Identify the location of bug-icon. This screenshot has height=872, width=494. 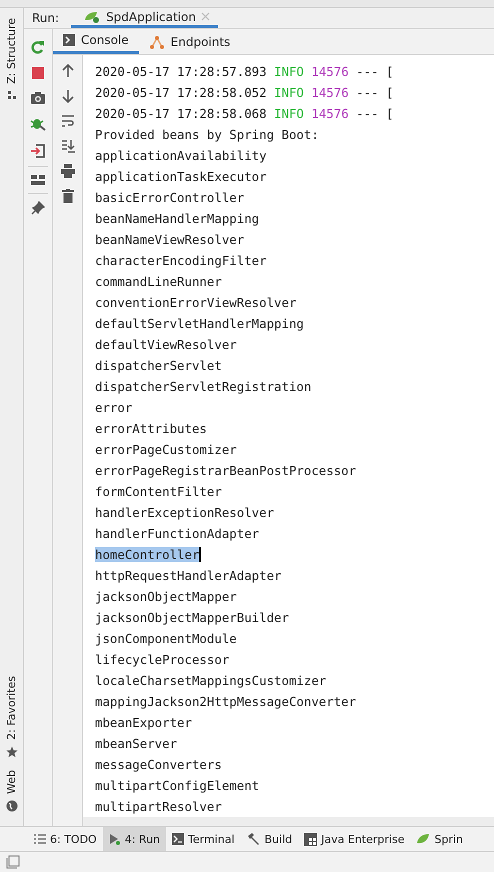
(38, 124).